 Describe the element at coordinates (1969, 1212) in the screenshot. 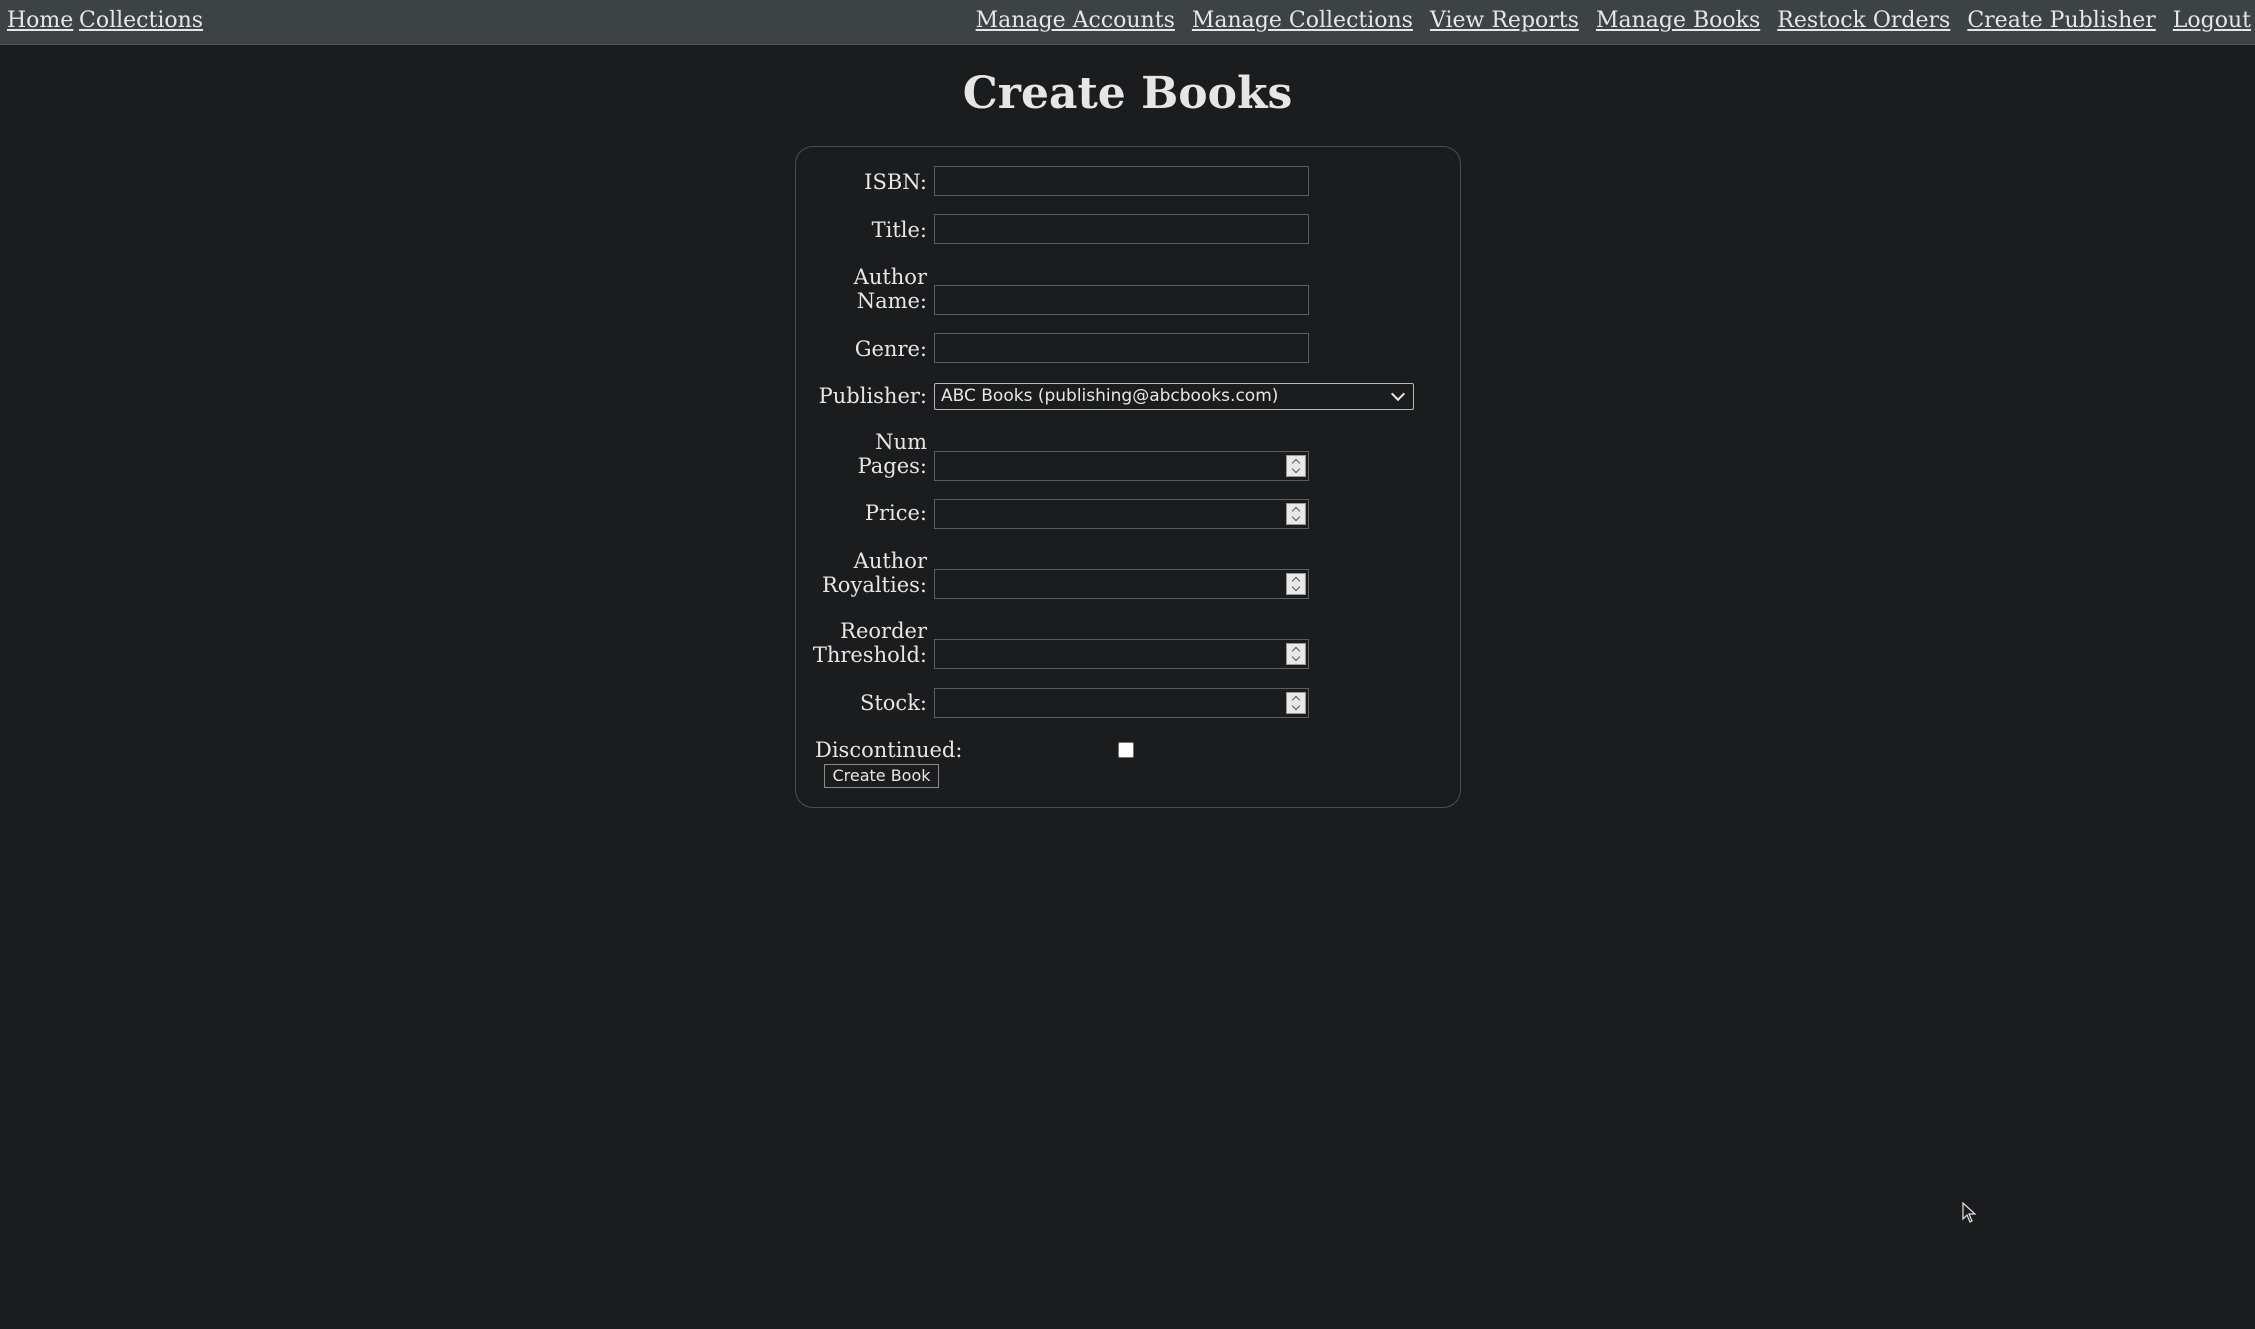

I see `mouse-pointer-icon` at that location.